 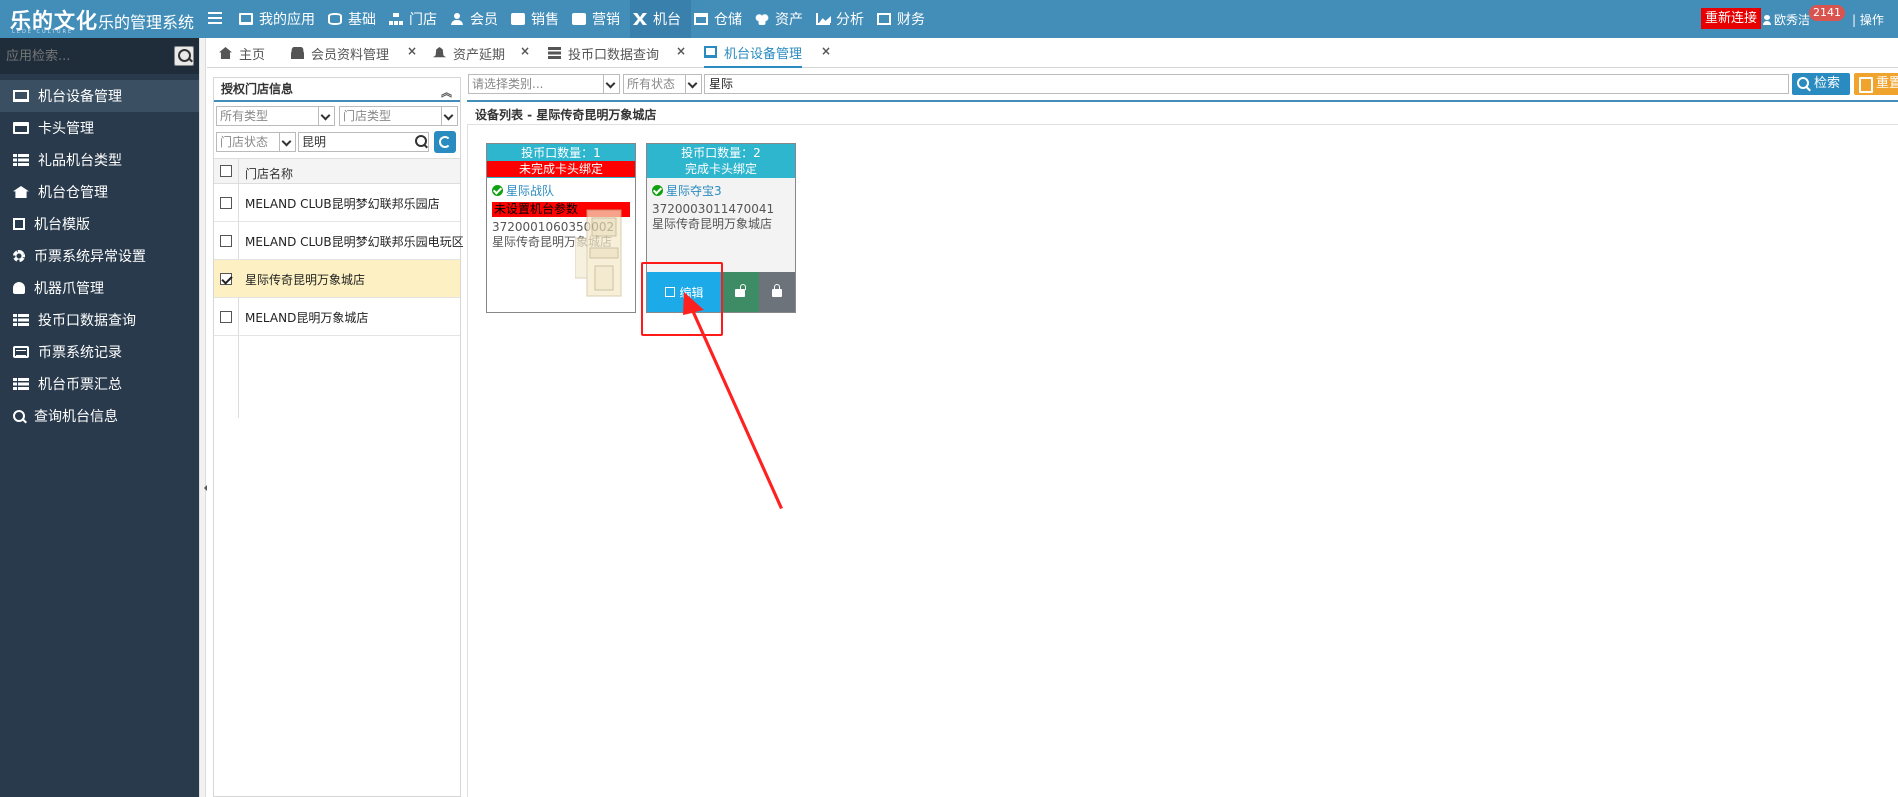 I want to click on device-card-body: 星际夺宝3 3720003011470041 星际传奇昆明万象城店, so click(x=721, y=226).